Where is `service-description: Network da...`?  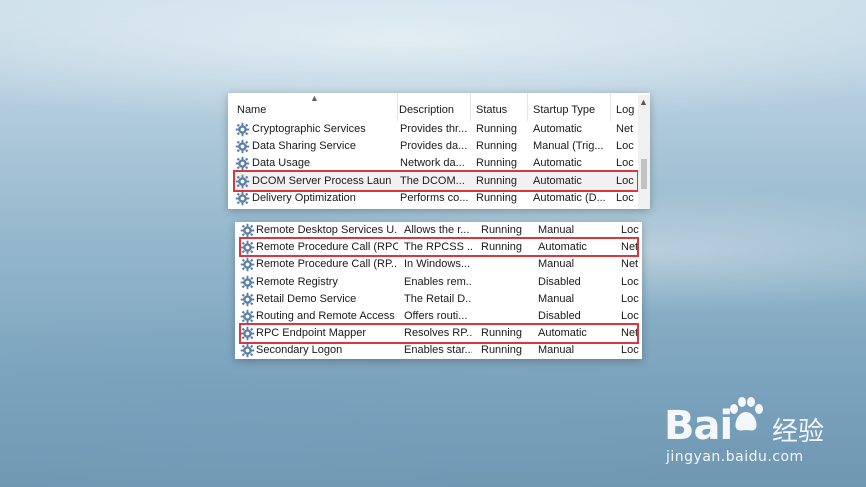
service-description: Network da... is located at coordinates (432, 163).